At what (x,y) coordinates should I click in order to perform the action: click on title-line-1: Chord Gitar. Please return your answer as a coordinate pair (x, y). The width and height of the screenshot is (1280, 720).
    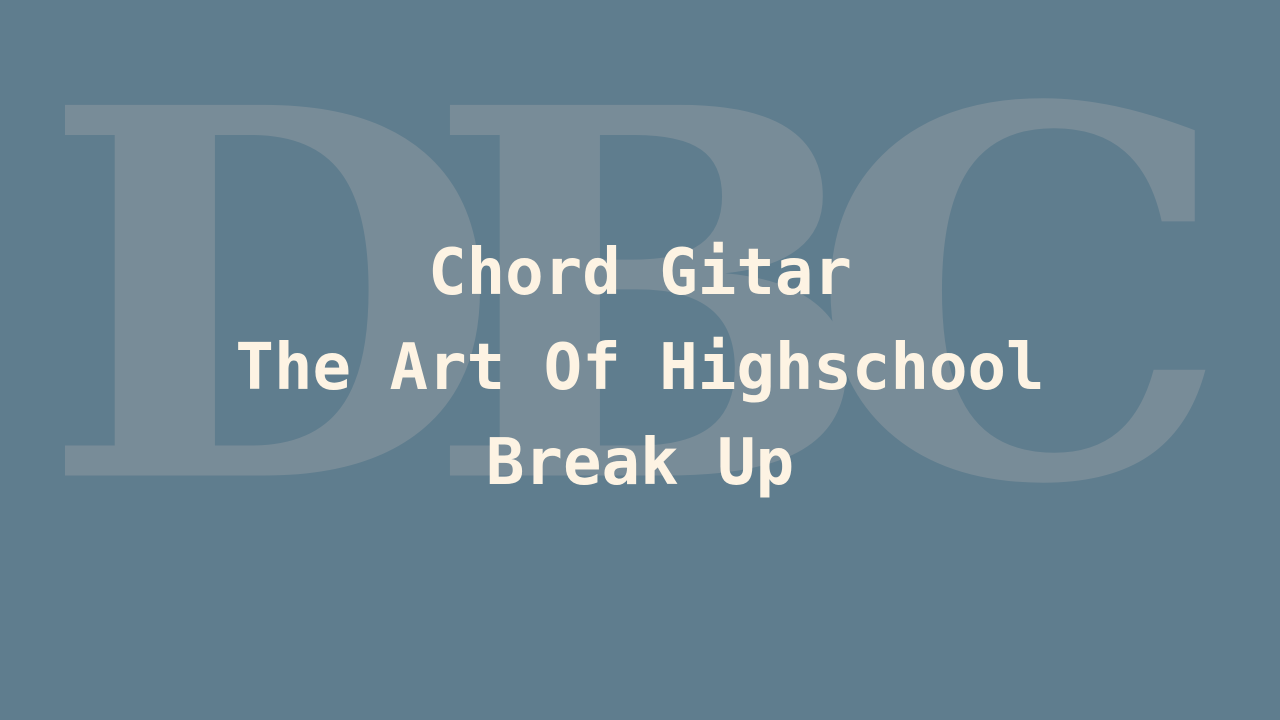
    Looking at the image, I should click on (640, 273).